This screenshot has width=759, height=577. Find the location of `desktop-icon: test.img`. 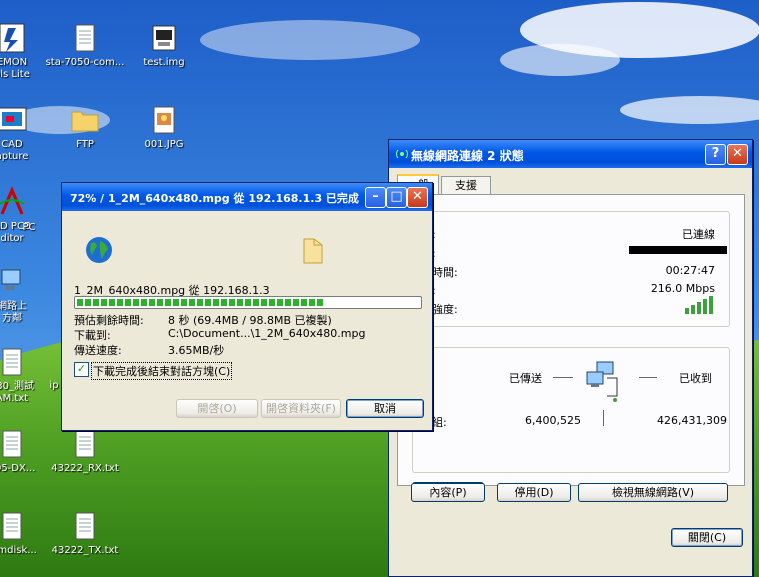

desktop-icon: test.img is located at coordinates (164, 45).